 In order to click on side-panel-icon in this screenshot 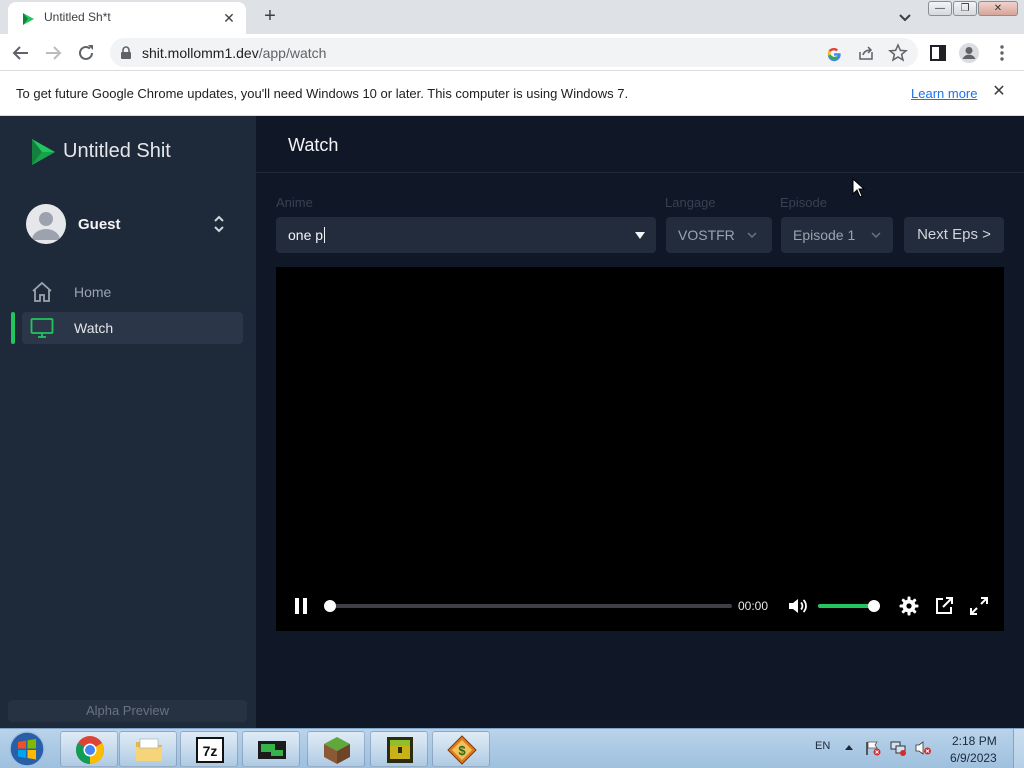, I will do `click(938, 53)`.